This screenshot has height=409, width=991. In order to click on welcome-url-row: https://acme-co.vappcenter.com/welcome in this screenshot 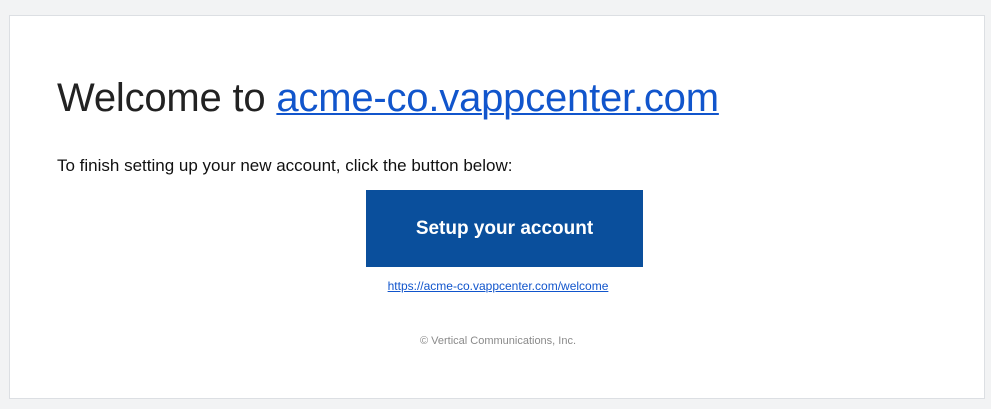, I will do `click(498, 286)`.